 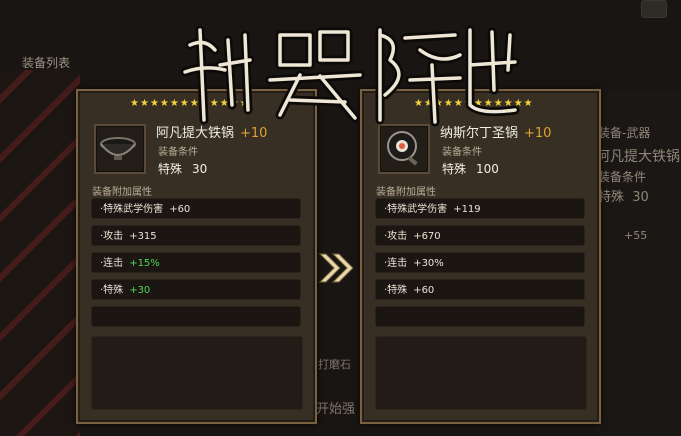 I want to click on item-name-text: 纳斯尔丁圣锅, so click(x=479, y=133).